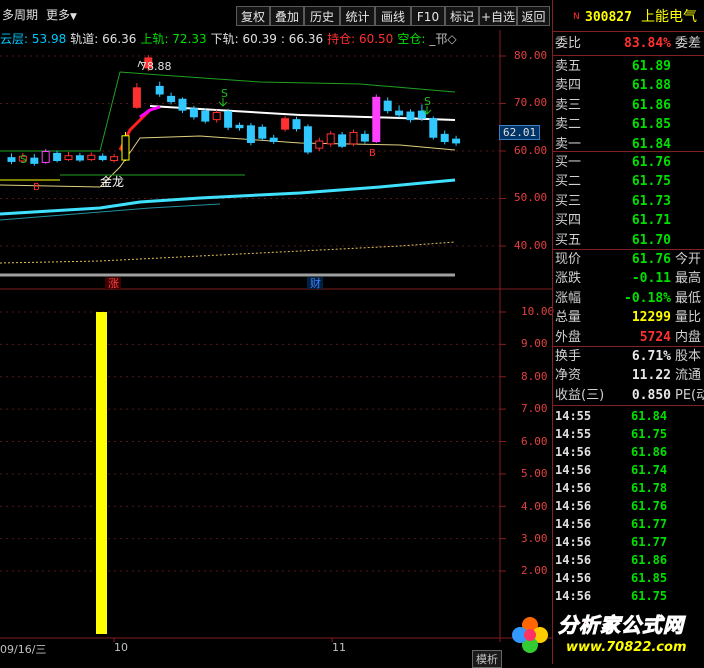  Describe the element at coordinates (339, 647) in the screenshot. I see `date-label-11: 11` at that location.